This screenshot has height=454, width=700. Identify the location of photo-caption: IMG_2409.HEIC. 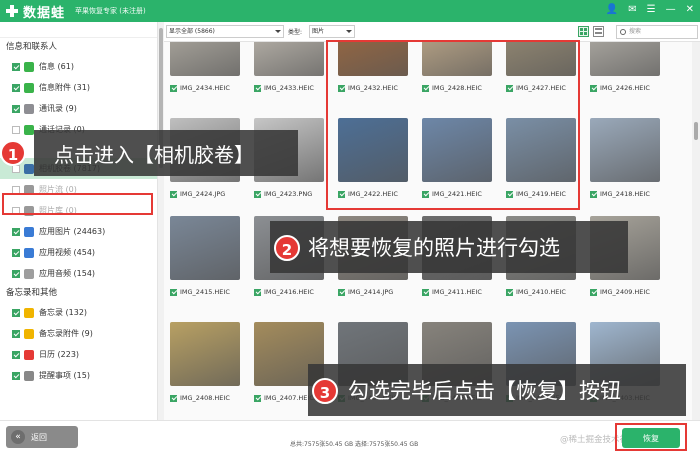
(632, 292).